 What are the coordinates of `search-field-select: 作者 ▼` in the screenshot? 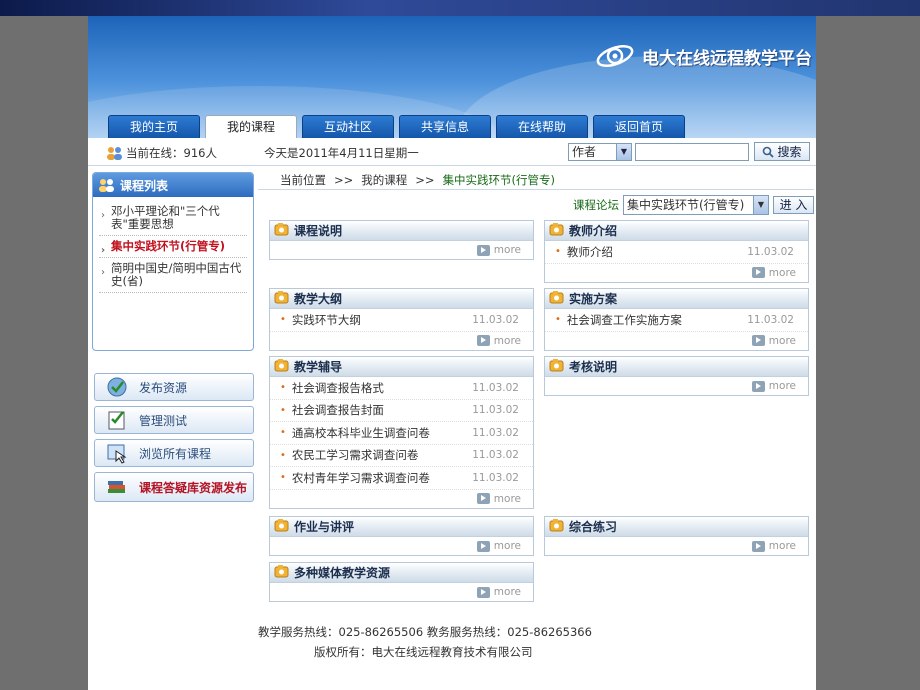 It's located at (600, 152).